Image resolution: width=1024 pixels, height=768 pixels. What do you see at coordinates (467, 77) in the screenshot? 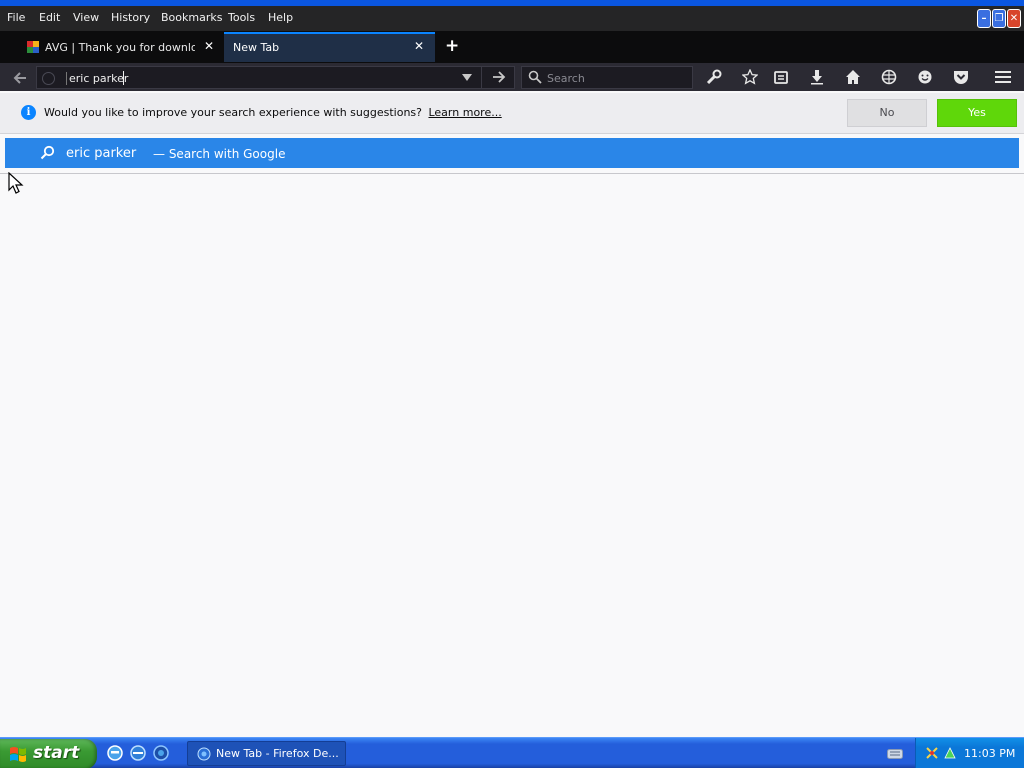
I see `history-dropdown-icon` at bounding box center [467, 77].